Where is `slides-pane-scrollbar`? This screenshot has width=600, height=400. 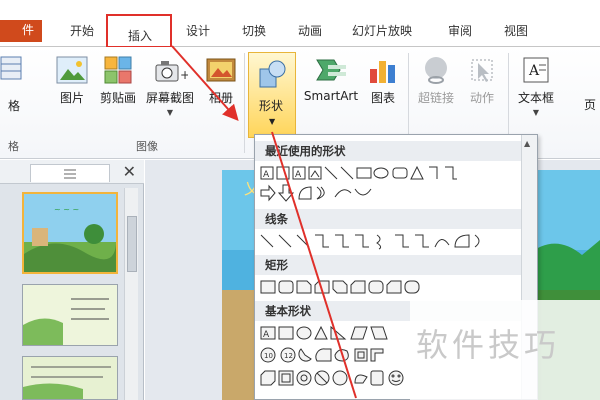
slides-pane-scrollbar is located at coordinates (131, 294).